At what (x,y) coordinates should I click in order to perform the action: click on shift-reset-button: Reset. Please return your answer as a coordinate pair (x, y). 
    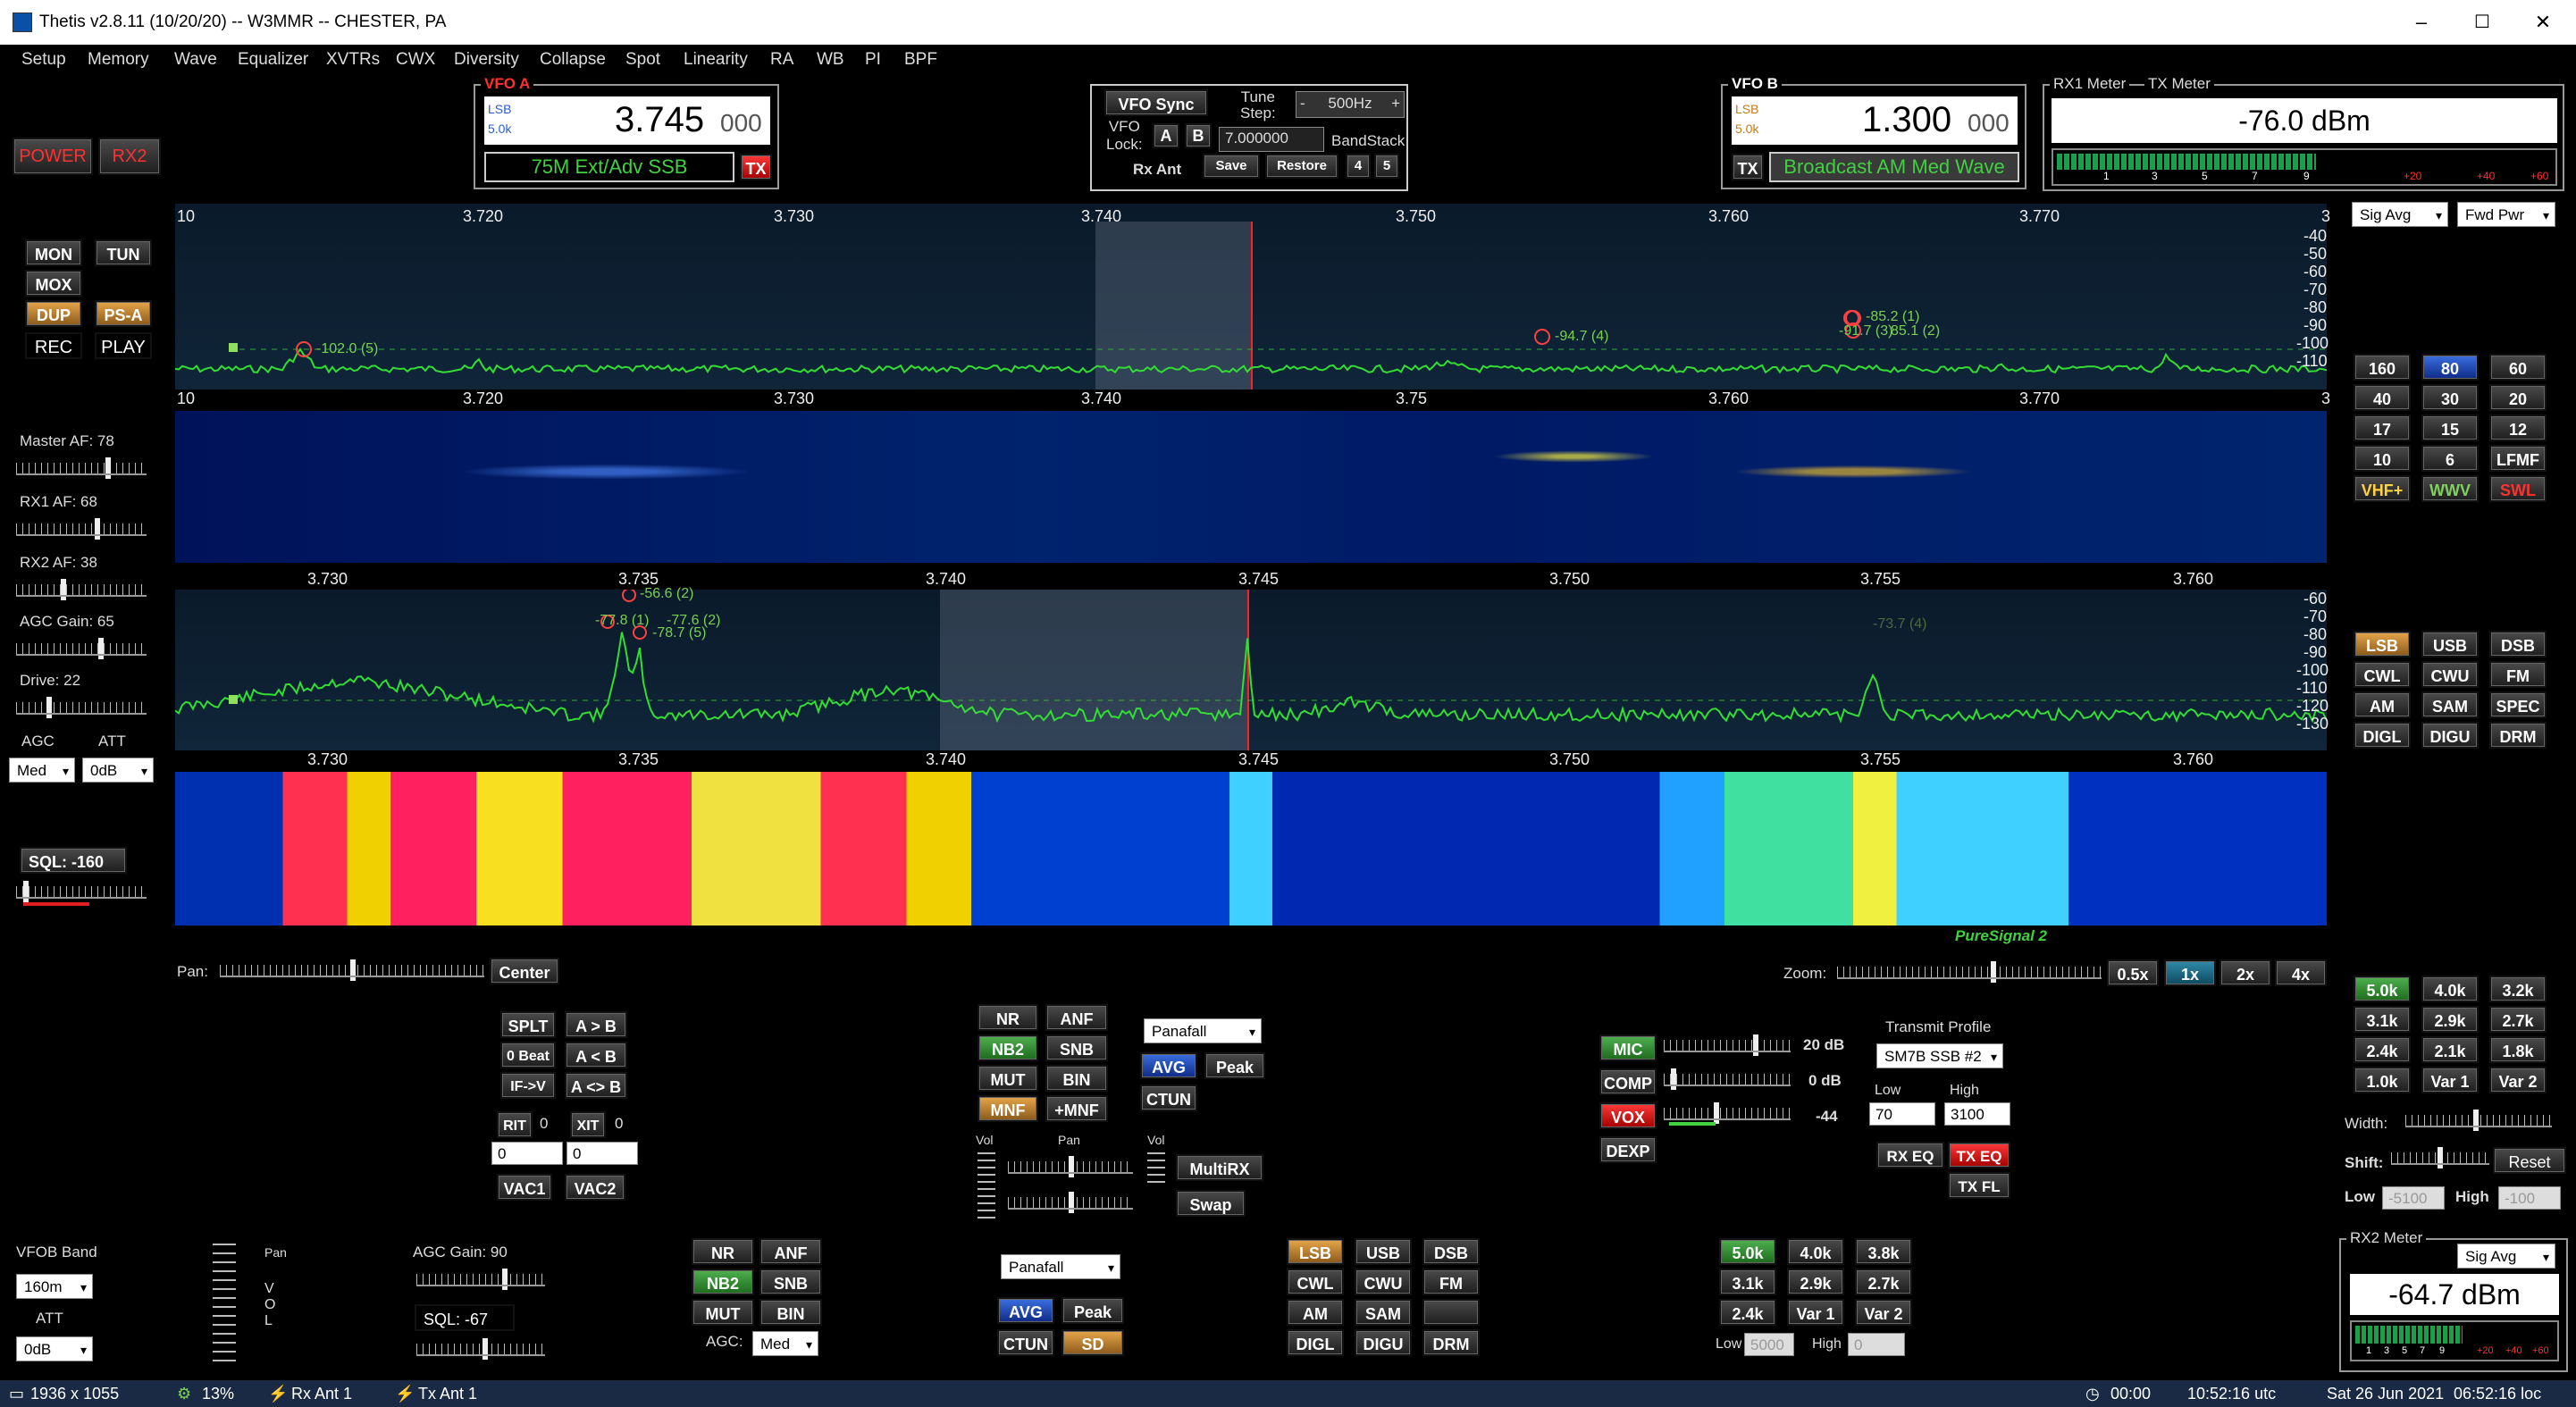
    Looking at the image, I should click on (2529, 1160).